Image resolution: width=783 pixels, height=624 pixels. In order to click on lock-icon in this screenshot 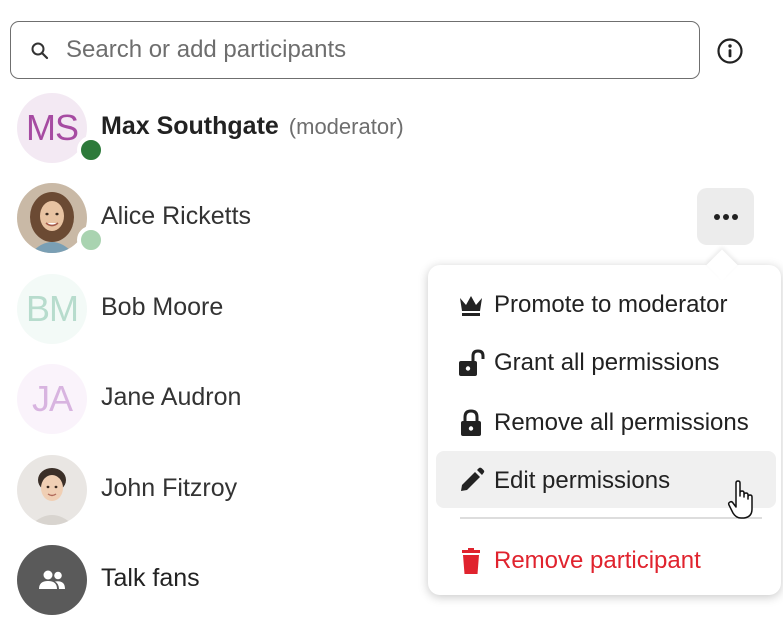, I will do `click(471, 422)`.